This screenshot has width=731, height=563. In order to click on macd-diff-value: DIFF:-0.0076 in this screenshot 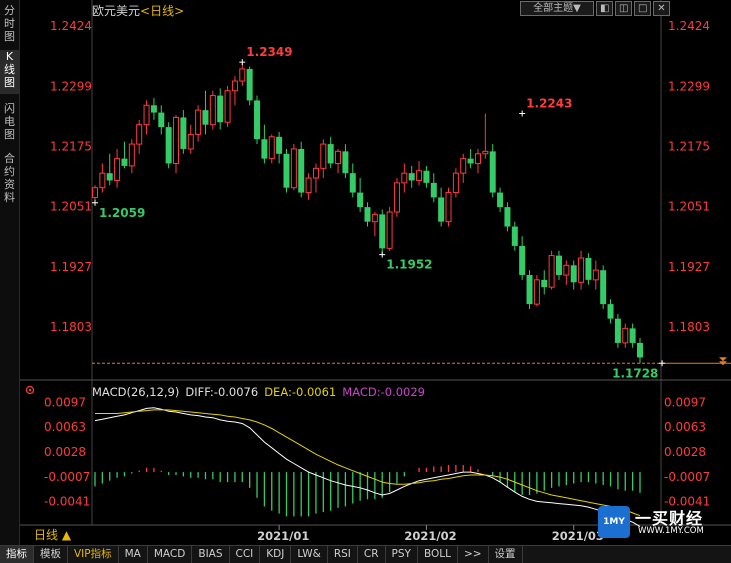, I will do `click(222, 392)`.